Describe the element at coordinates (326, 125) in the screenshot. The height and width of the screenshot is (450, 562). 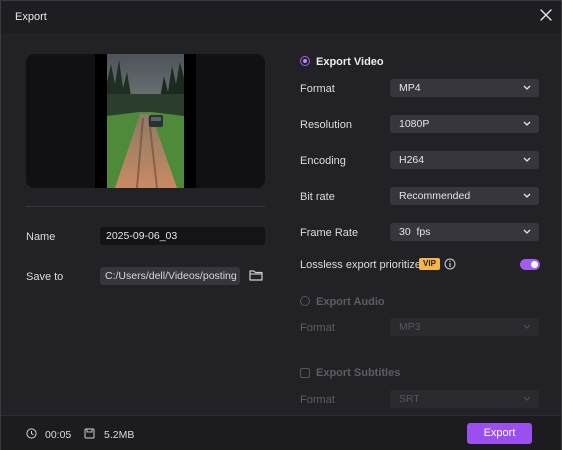
I see `resolution-label: Resolution` at that location.